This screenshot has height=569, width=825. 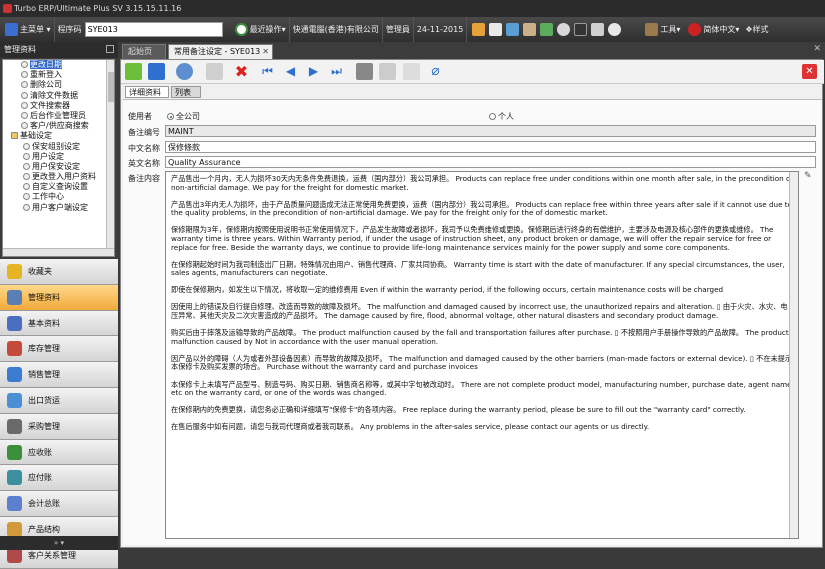 What do you see at coordinates (760, 29) in the screenshot?
I see `style-label: 样式` at bounding box center [760, 29].